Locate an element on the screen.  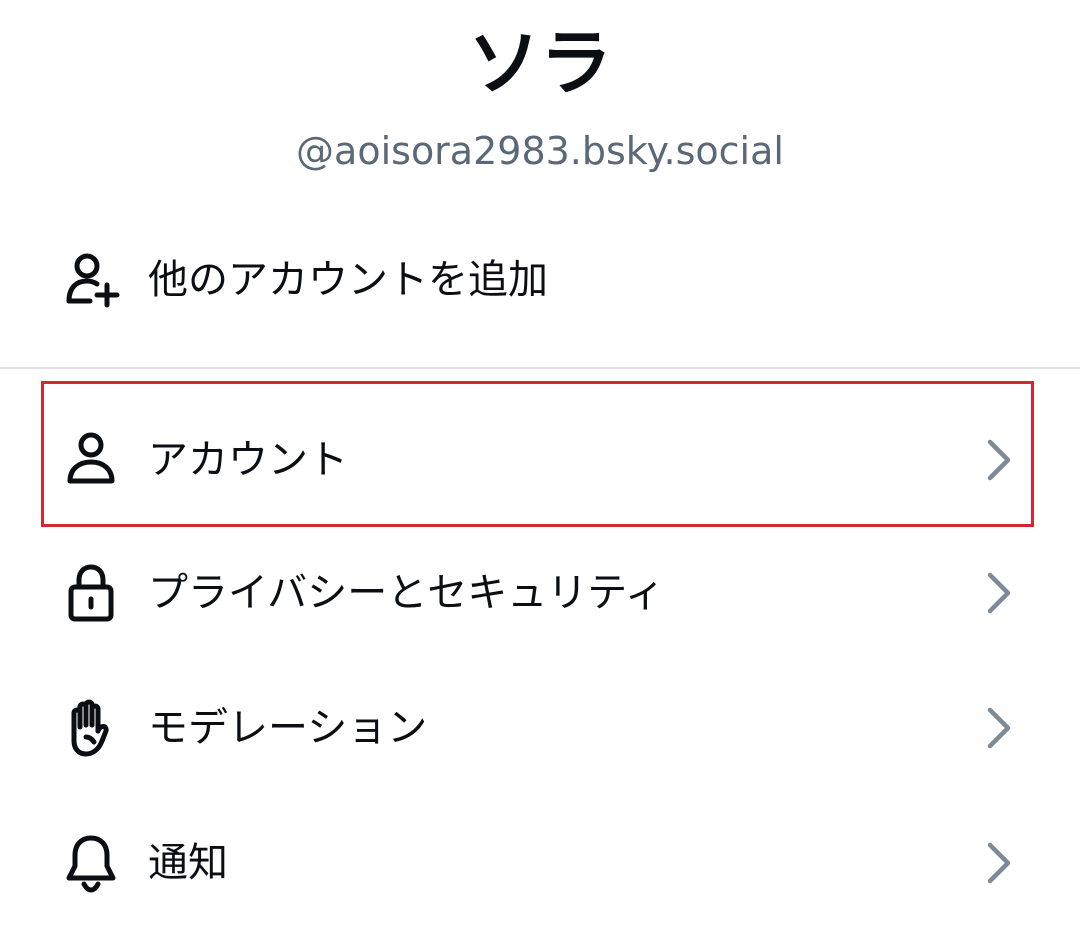
lock-icon is located at coordinates (91, 593).